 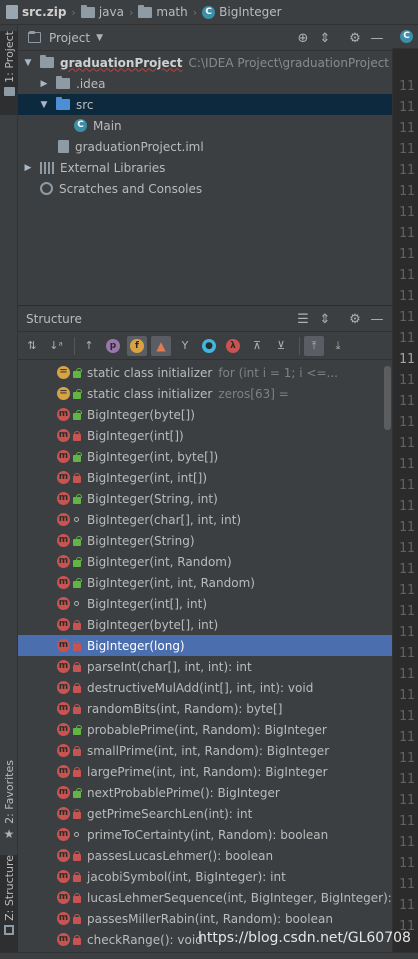 What do you see at coordinates (303, 319) in the screenshot?
I see `expand-all-icon: ☰` at bounding box center [303, 319].